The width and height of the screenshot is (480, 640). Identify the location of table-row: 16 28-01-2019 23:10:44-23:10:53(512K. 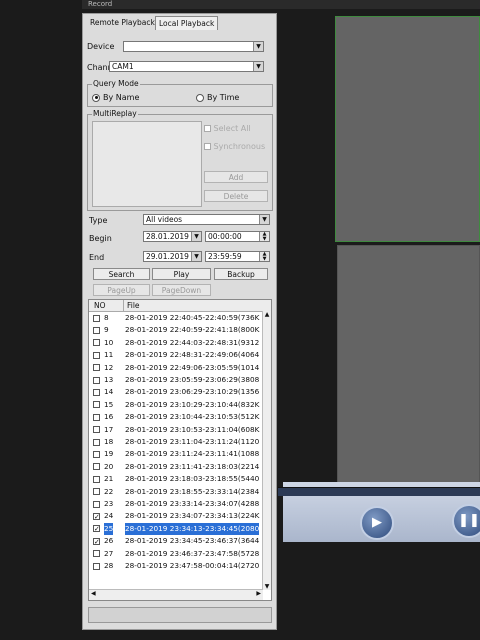
(177, 417).